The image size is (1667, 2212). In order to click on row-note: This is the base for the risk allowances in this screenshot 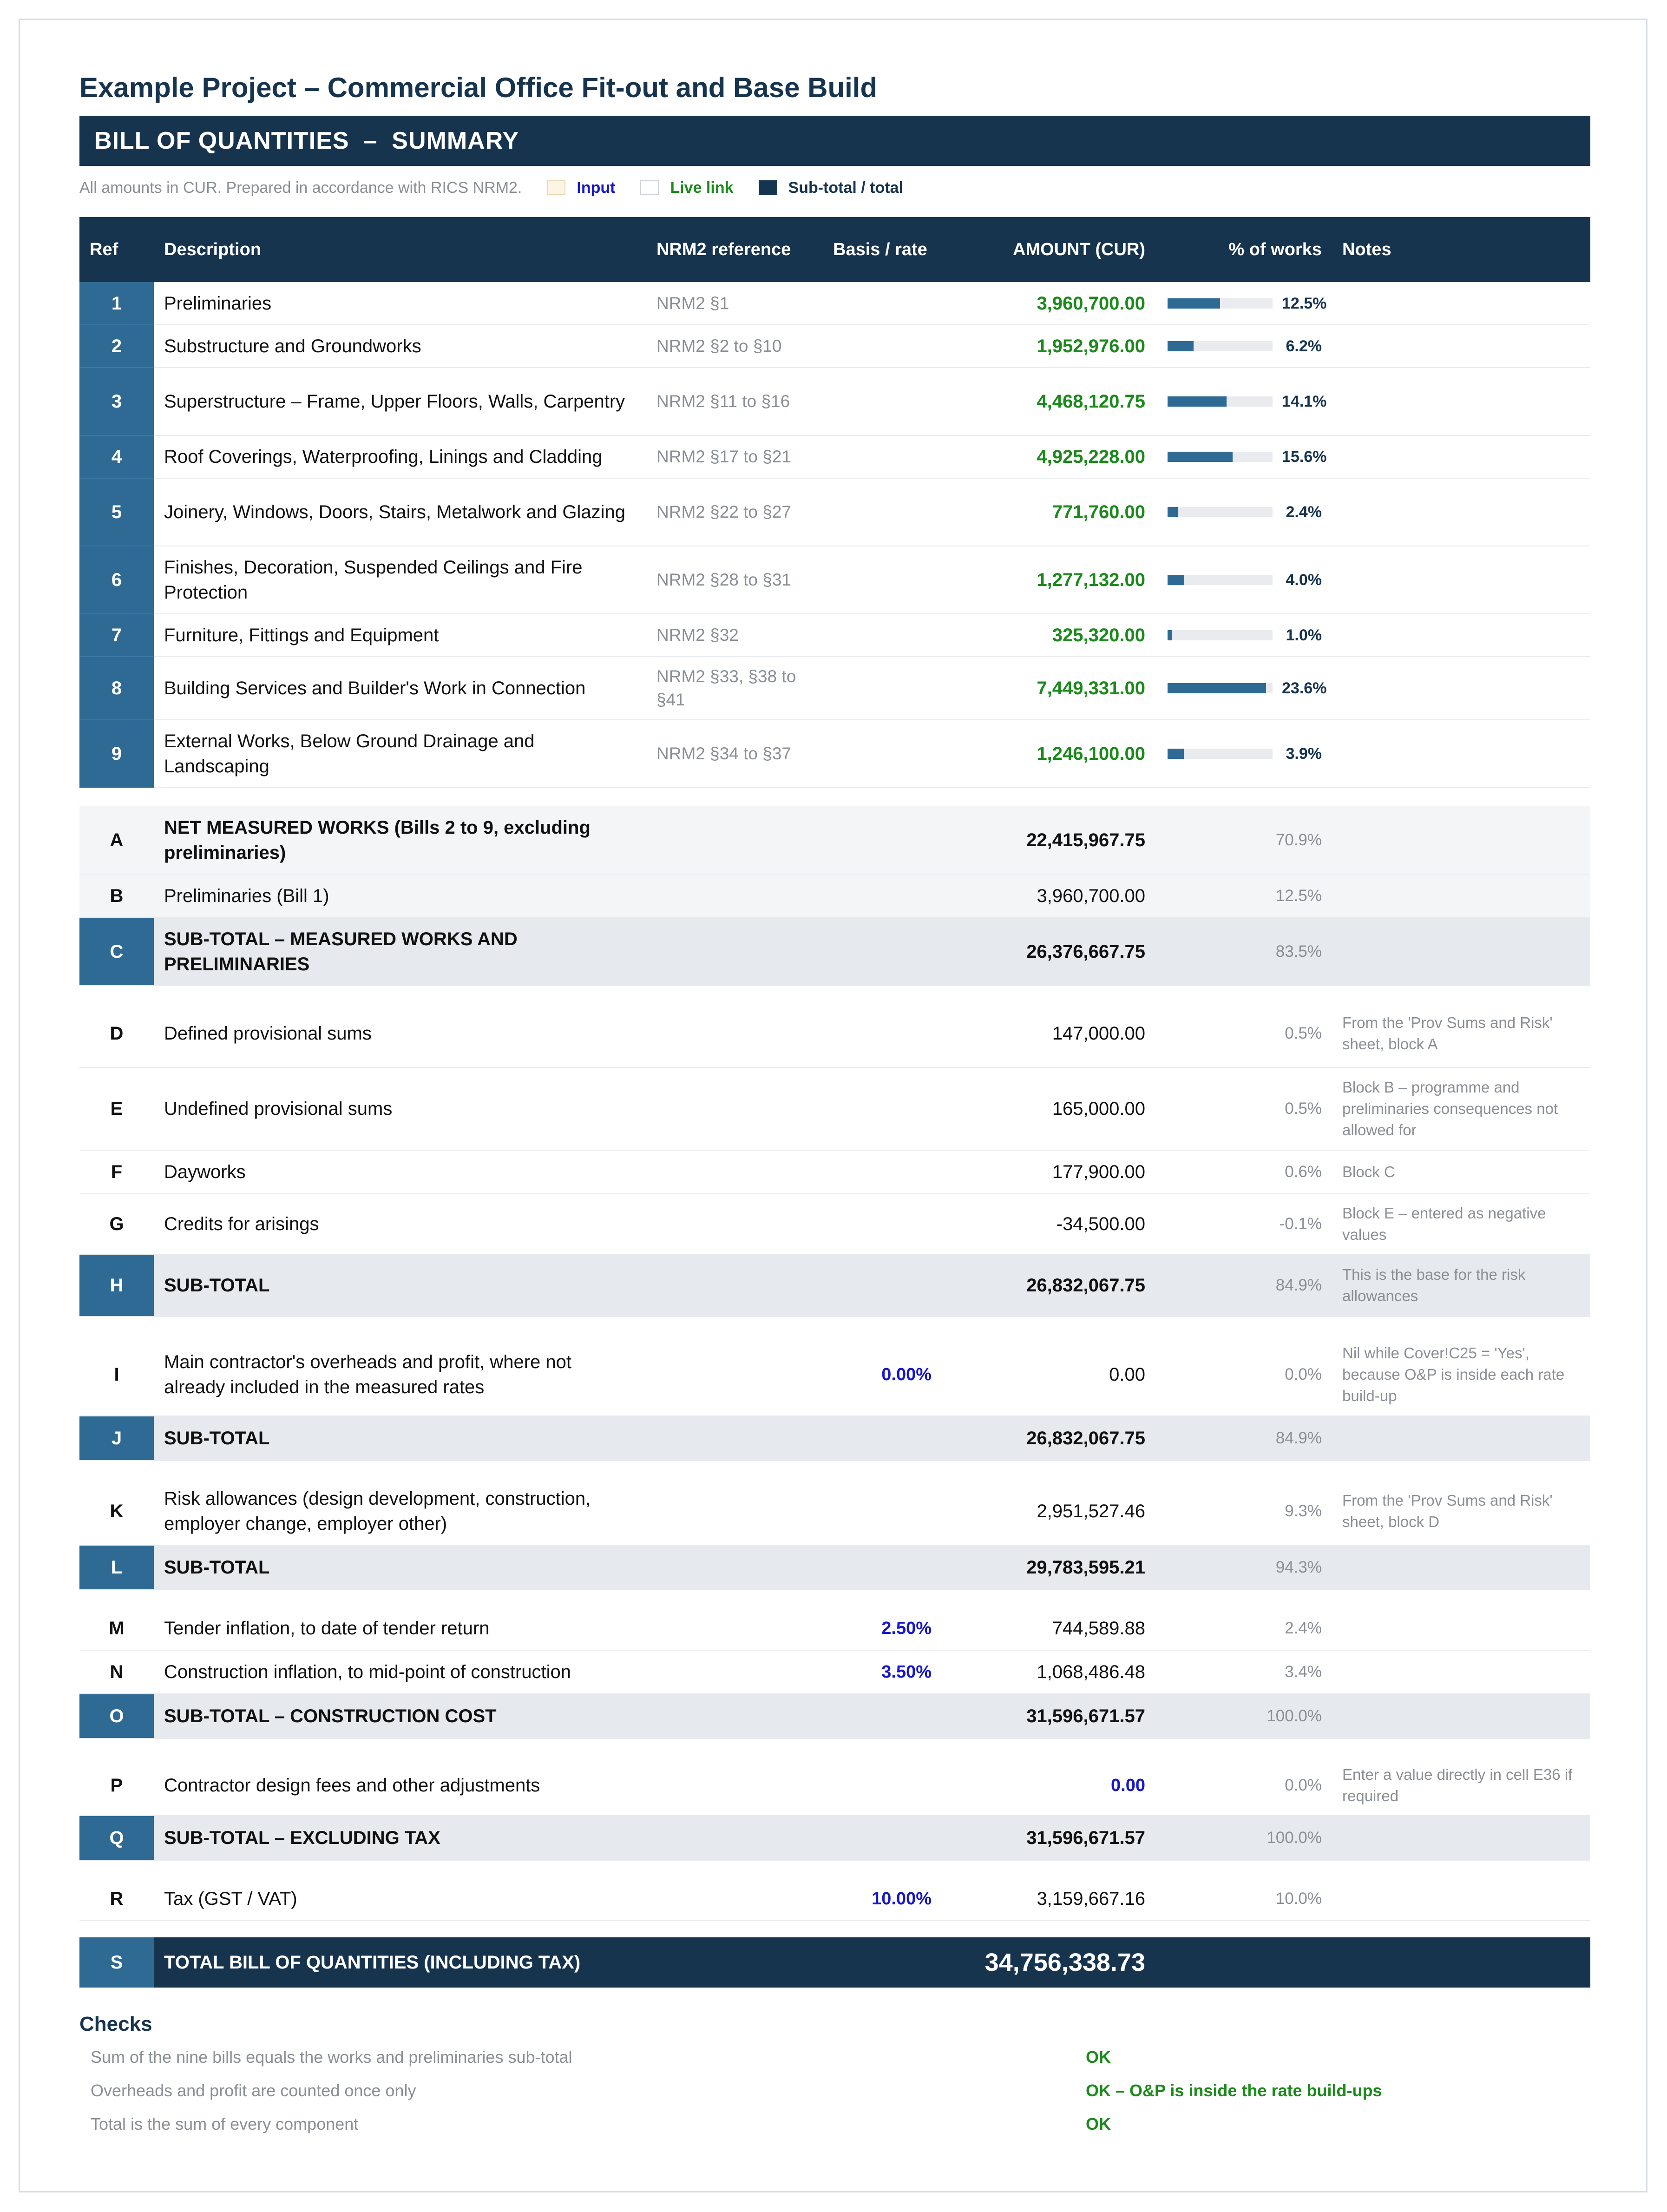, I will do `click(1461, 1285)`.